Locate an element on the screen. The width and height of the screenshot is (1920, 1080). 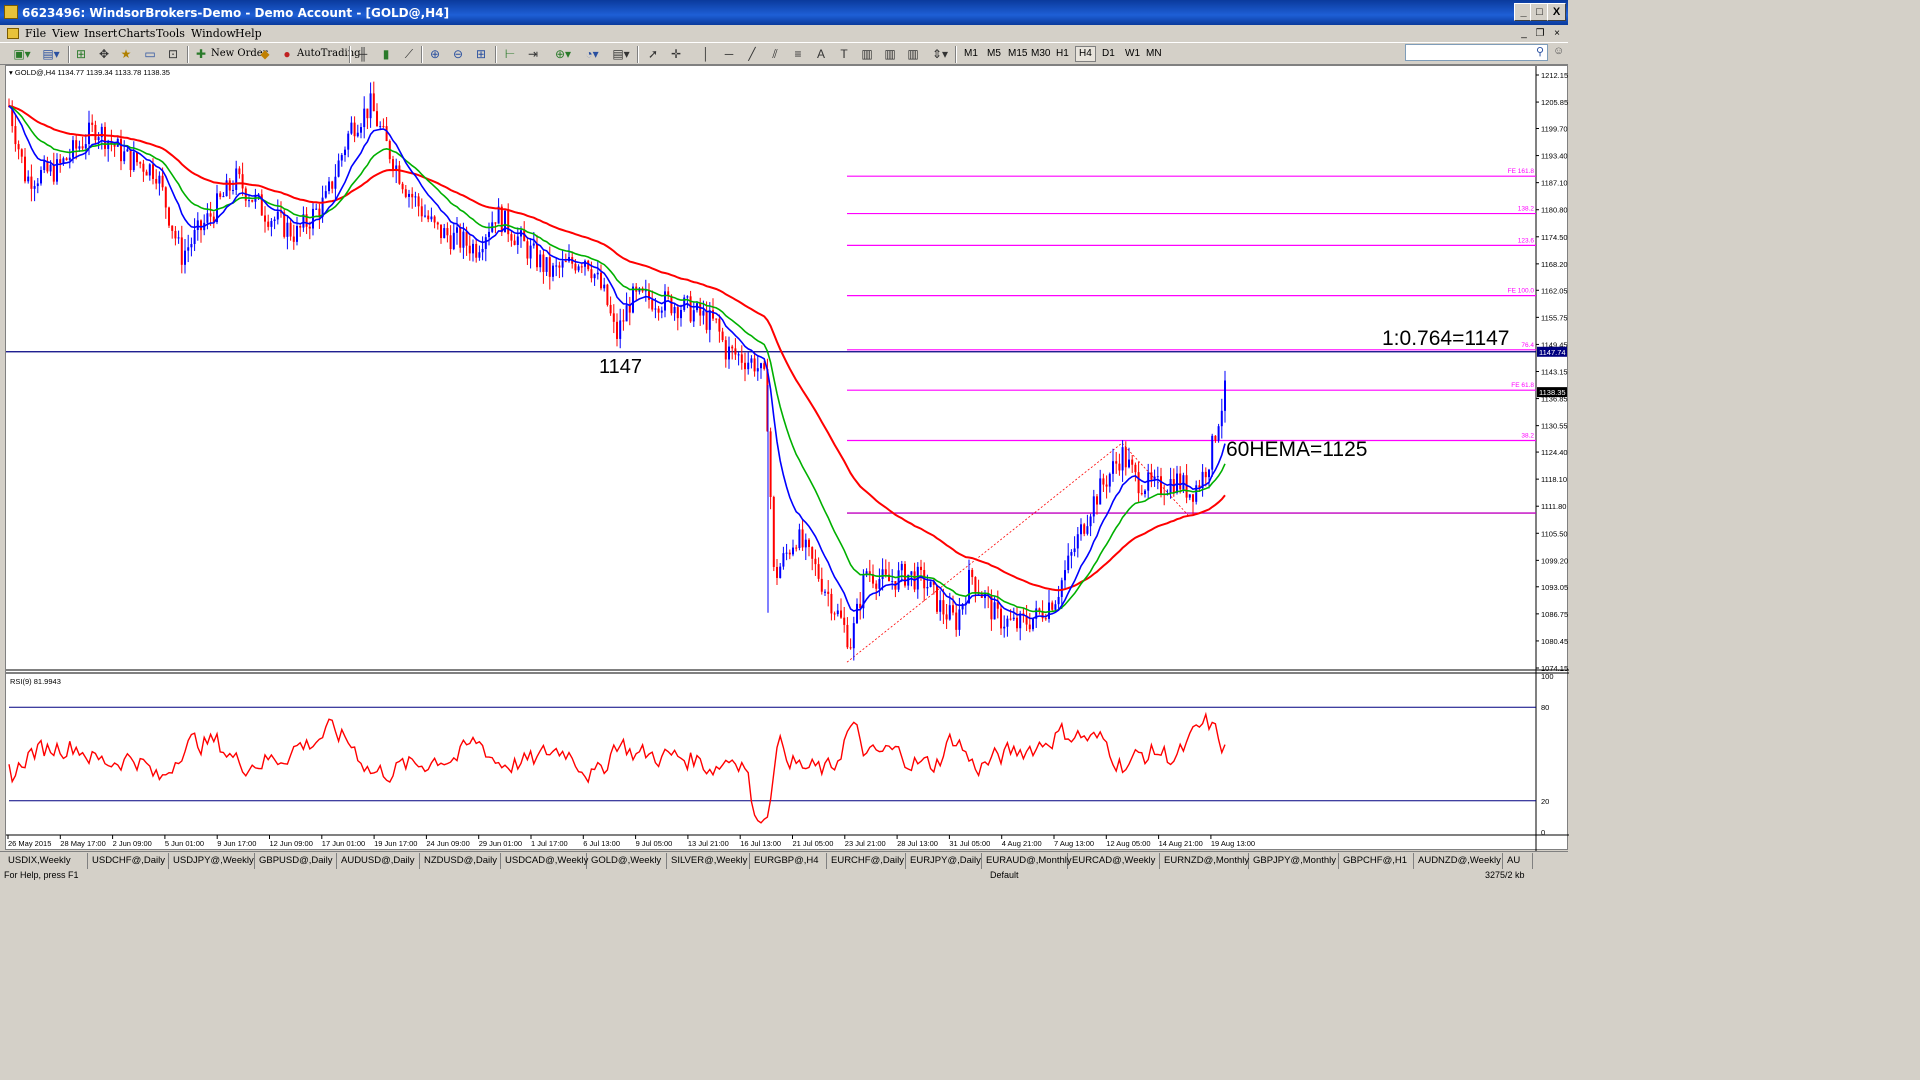
timeframe-m15: M15 is located at coordinates (1017, 54).